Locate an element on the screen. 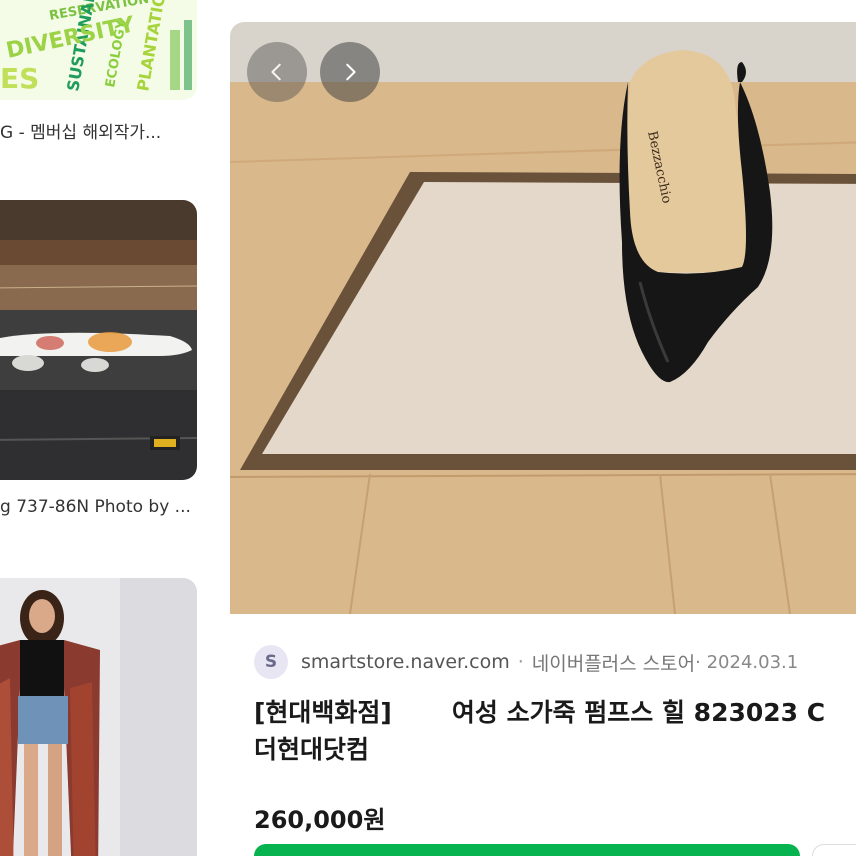 The height and width of the screenshot is (856, 856). result-thumbnail-airplane is located at coordinates (98, 340).